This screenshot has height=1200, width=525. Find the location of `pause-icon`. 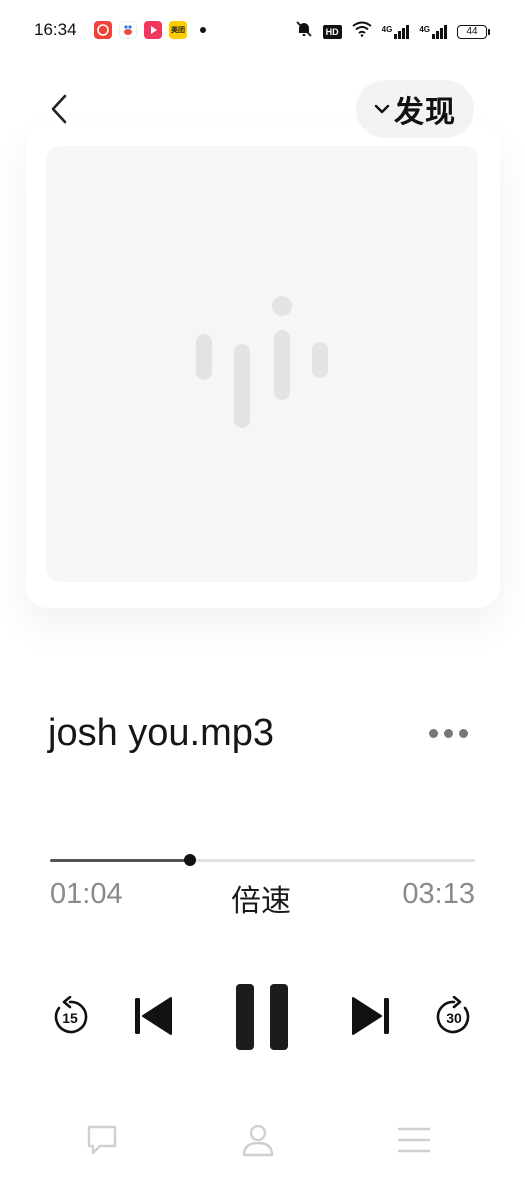

pause-icon is located at coordinates (262, 1017).